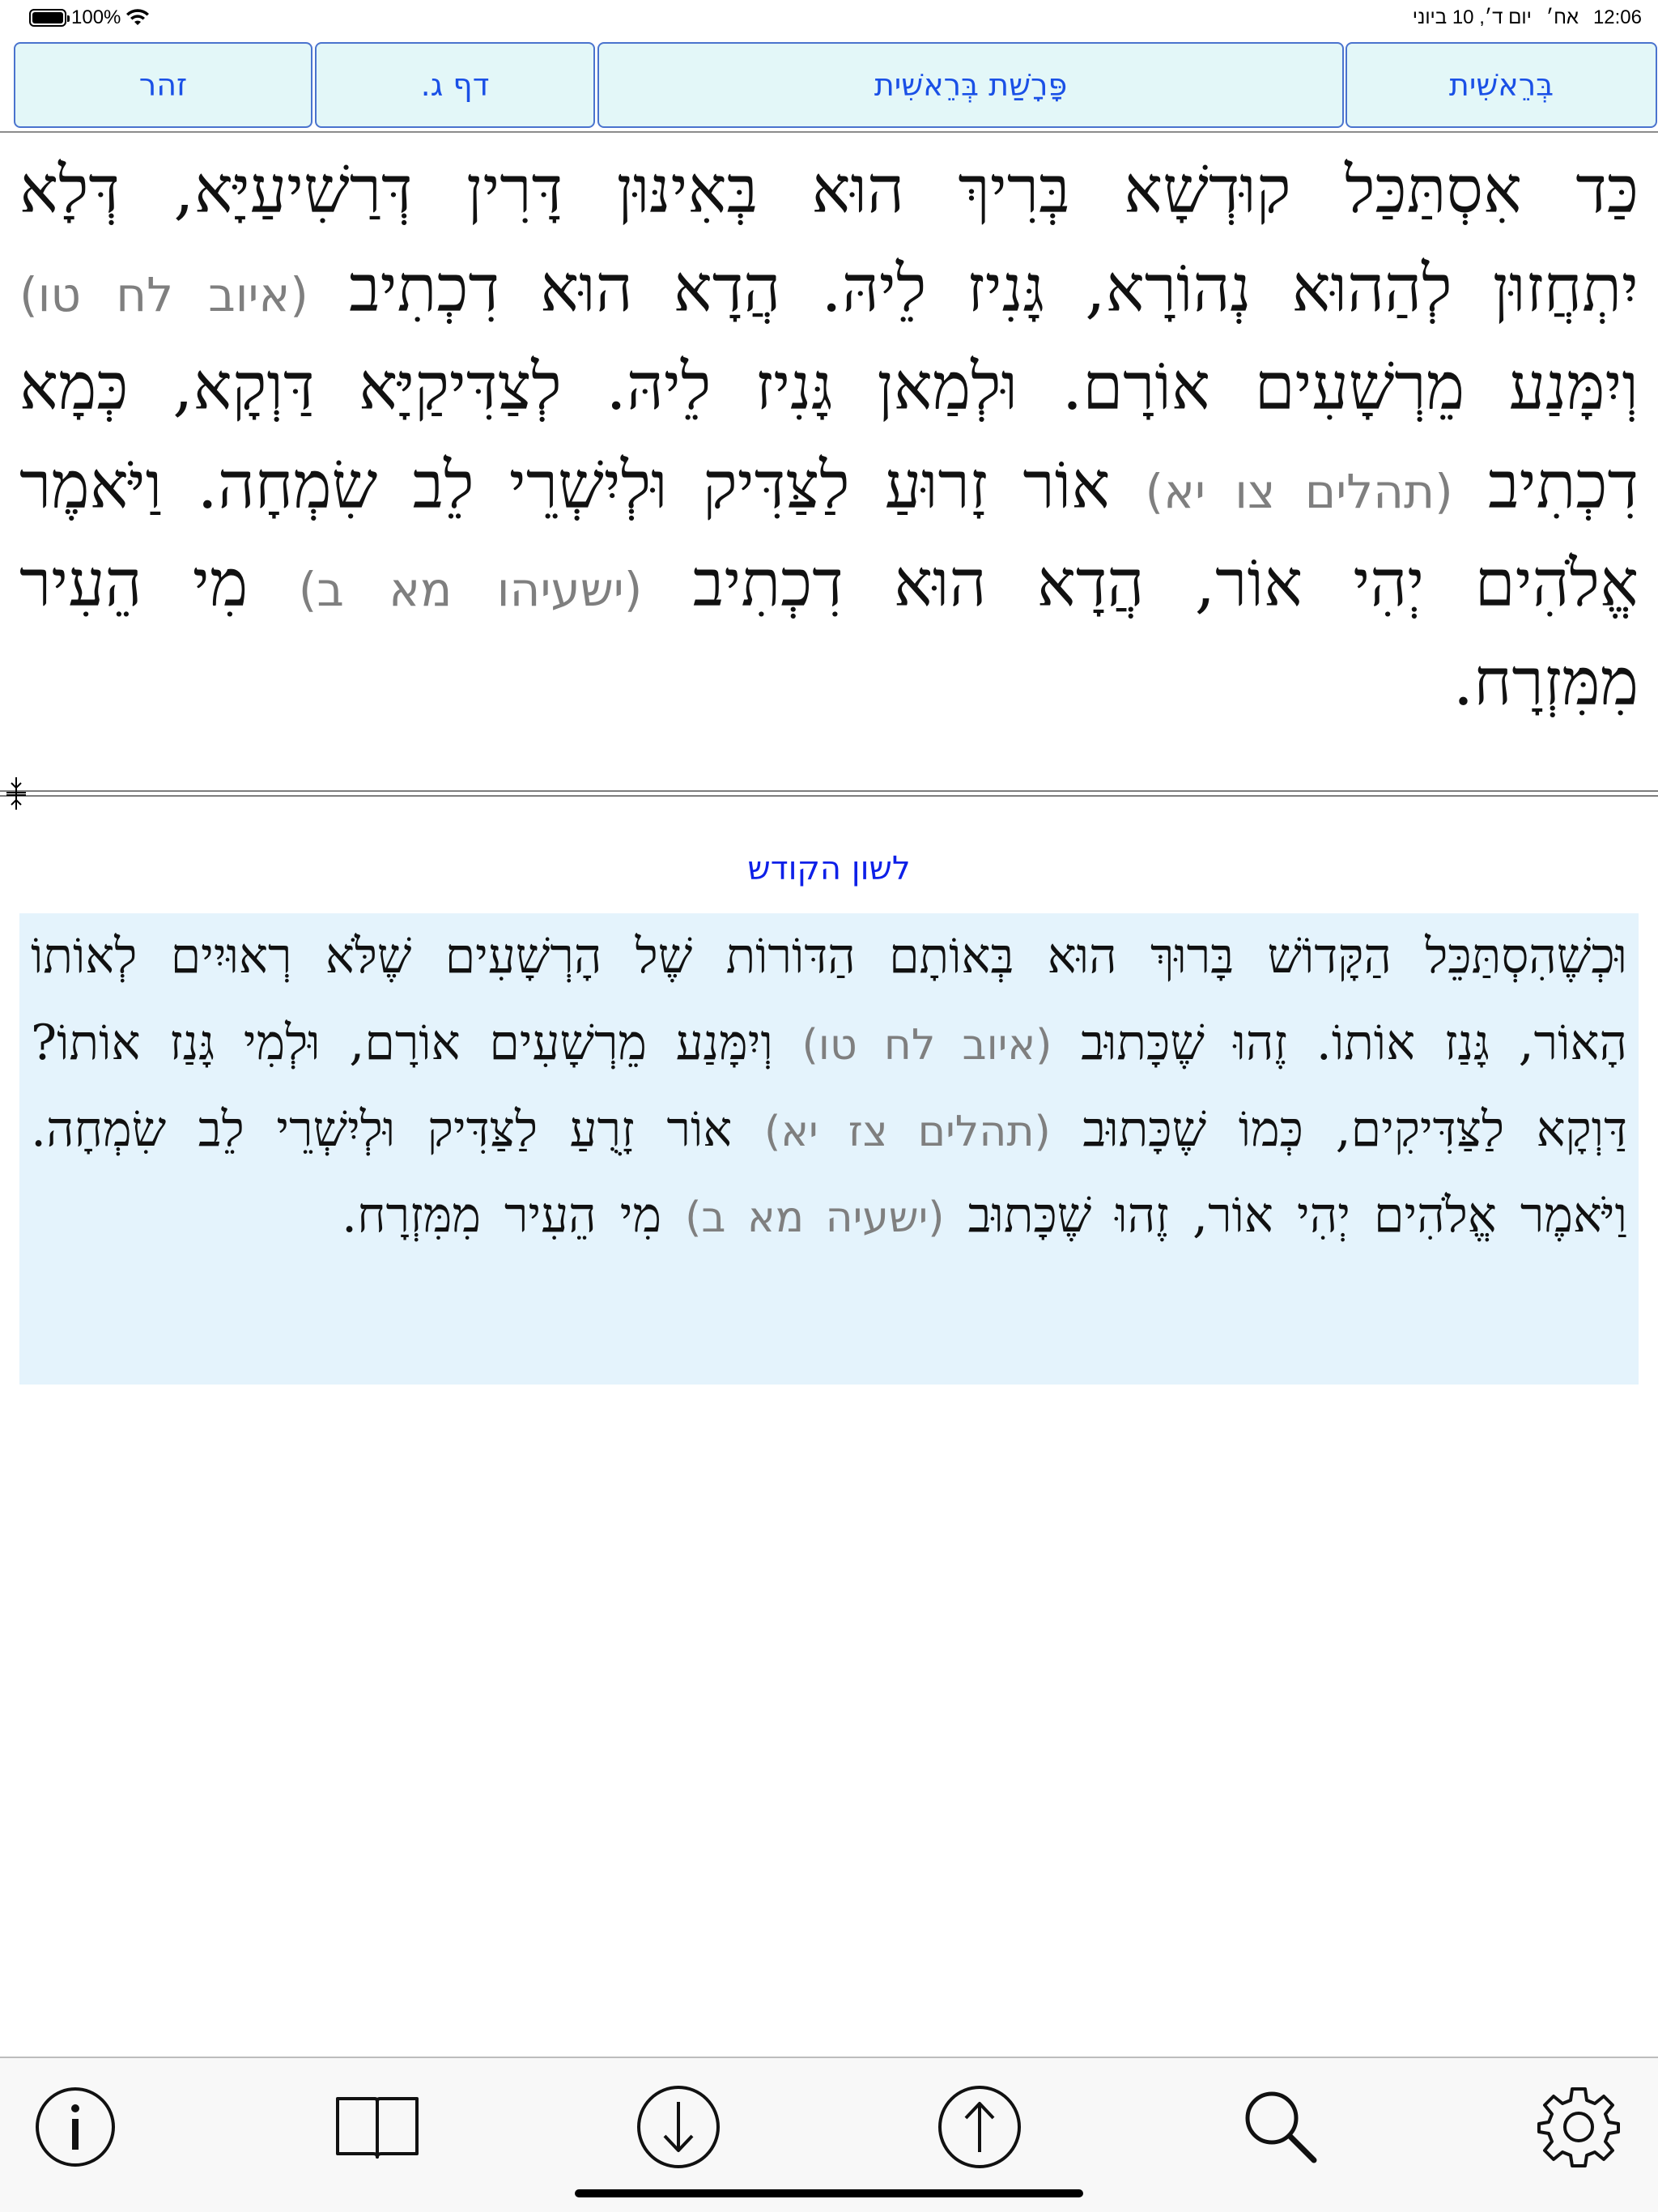  I want to click on arrow-up-icon, so click(979, 2127).